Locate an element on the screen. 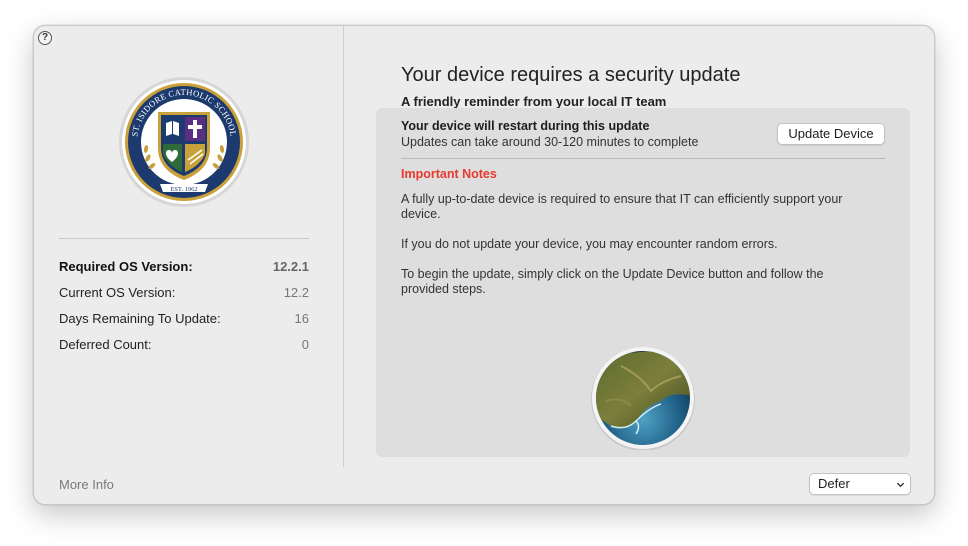 This screenshot has width=968, height=546. current-os-value: 12.2 is located at coordinates (296, 292).